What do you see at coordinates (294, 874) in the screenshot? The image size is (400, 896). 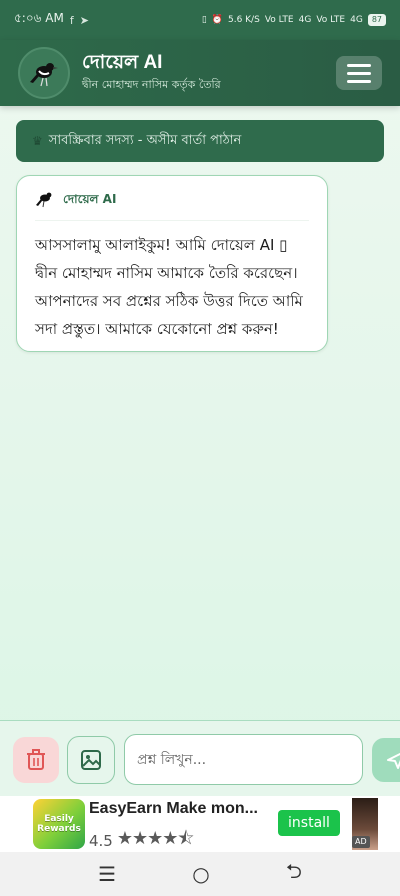 I see `back-icon: ⮌` at bounding box center [294, 874].